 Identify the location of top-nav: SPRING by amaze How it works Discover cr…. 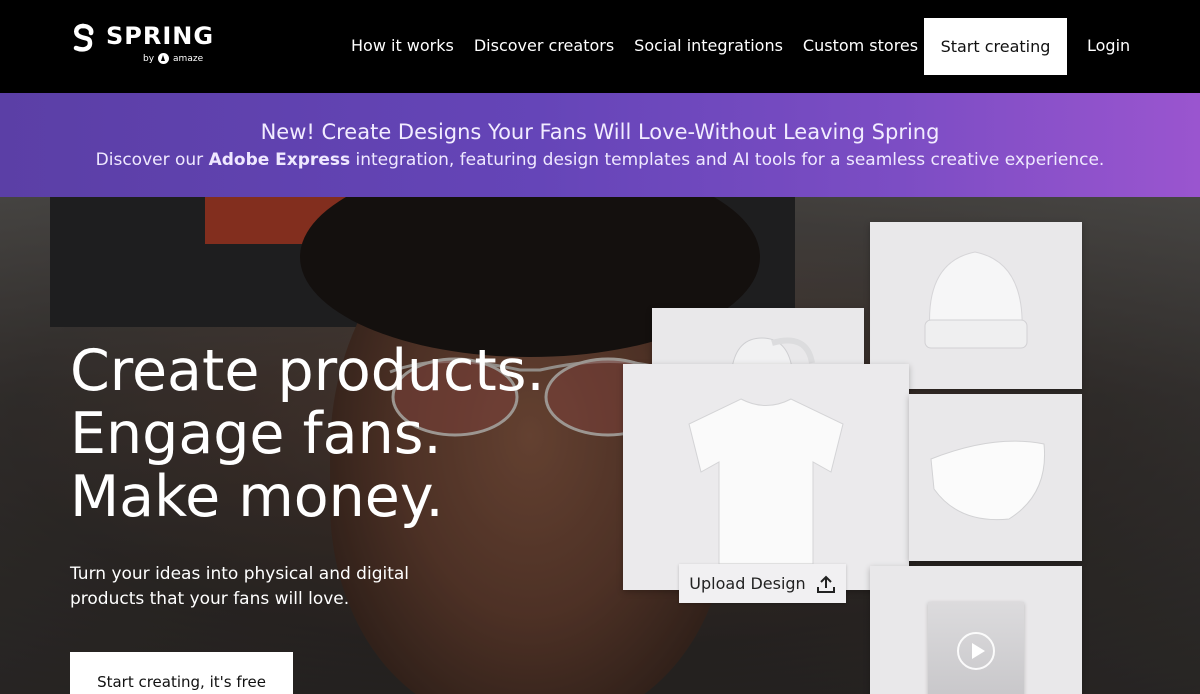
(600, 46).